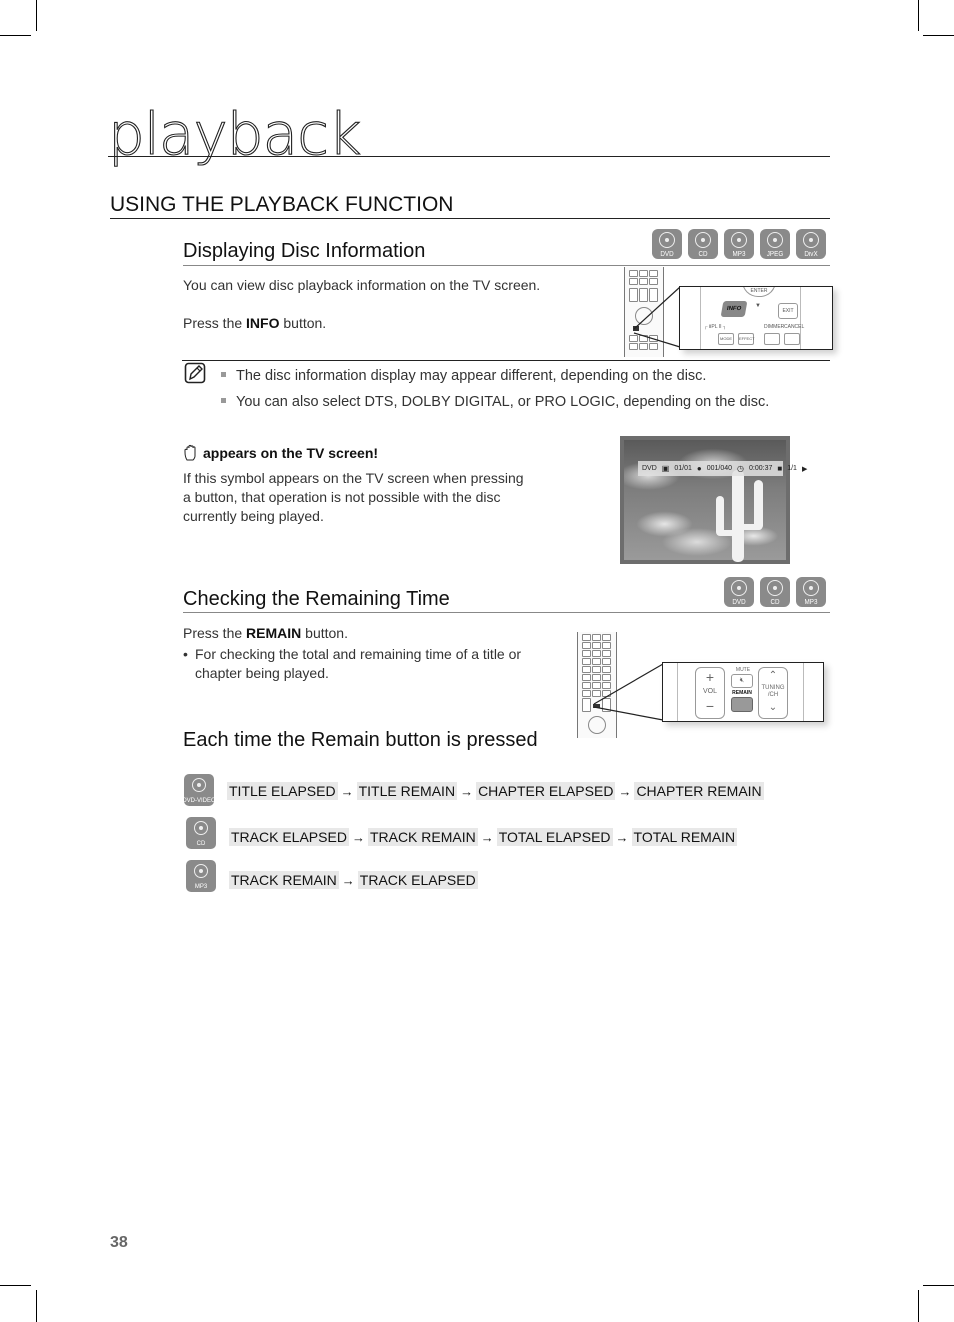 The width and height of the screenshot is (954, 1322). What do you see at coordinates (761, 468) in the screenshot?
I see `osd-time: 0:00:37` at bounding box center [761, 468].